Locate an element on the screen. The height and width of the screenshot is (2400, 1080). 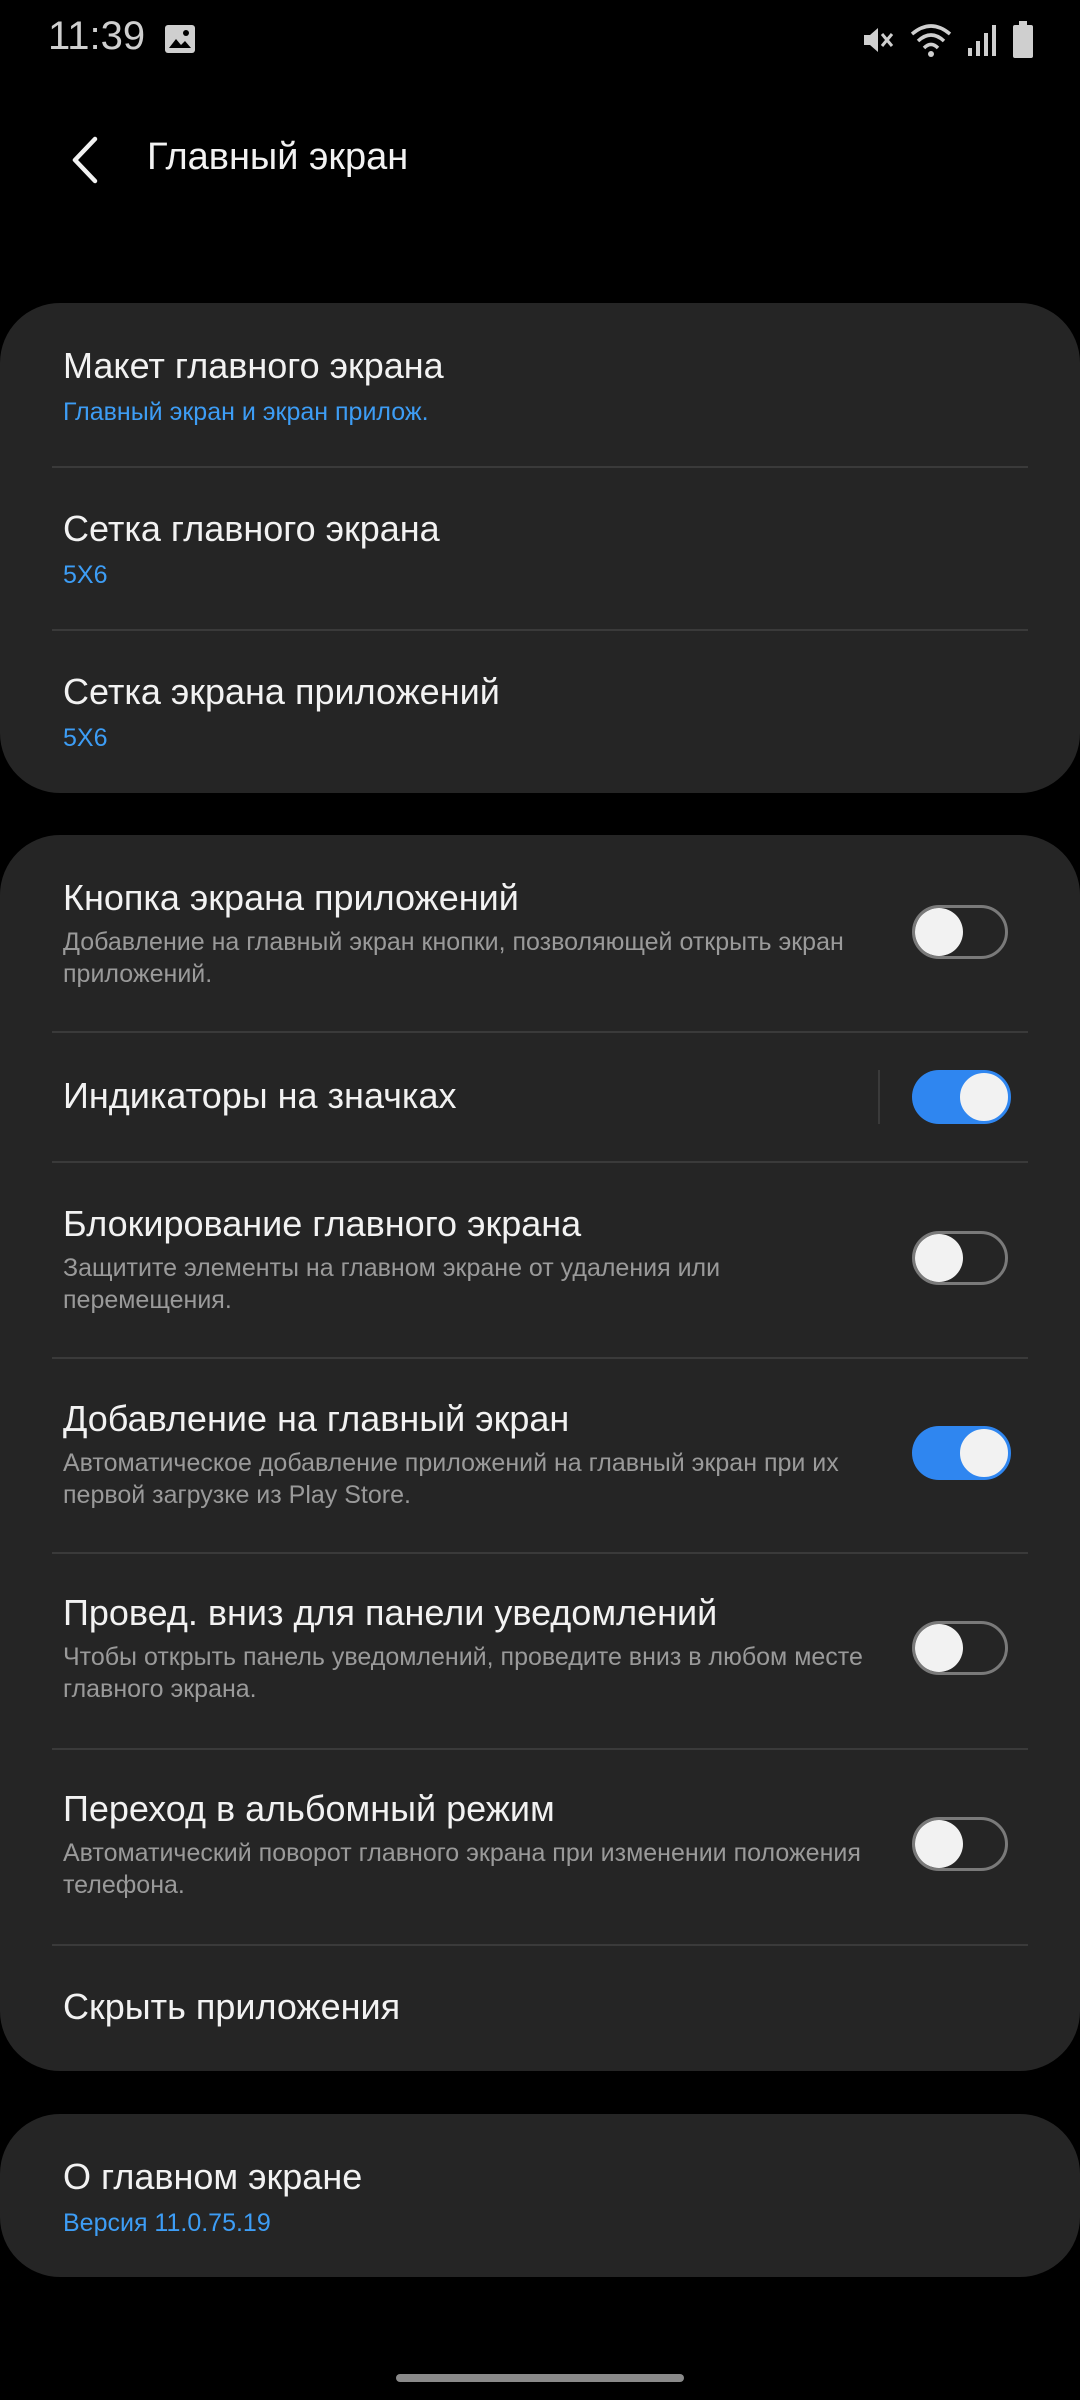
app-header: Главный экран is located at coordinates (540, 160).